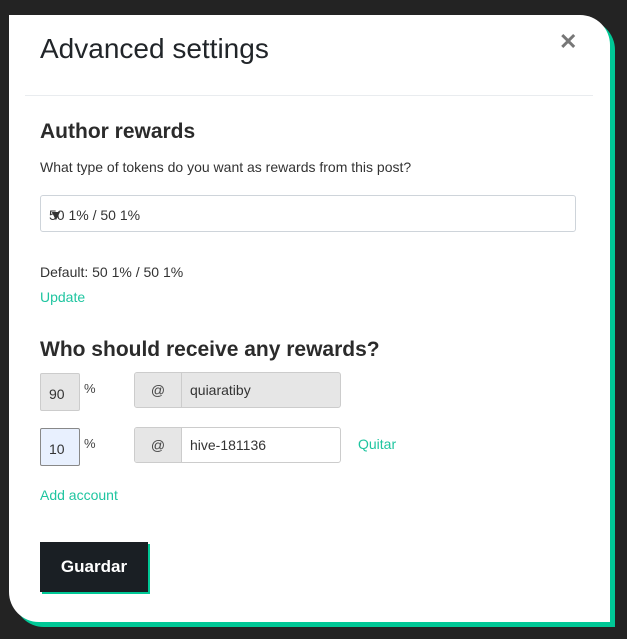 The image size is (627, 639). Describe the element at coordinates (79, 495) in the screenshot. I see `add-account-link: Add account` at that location.